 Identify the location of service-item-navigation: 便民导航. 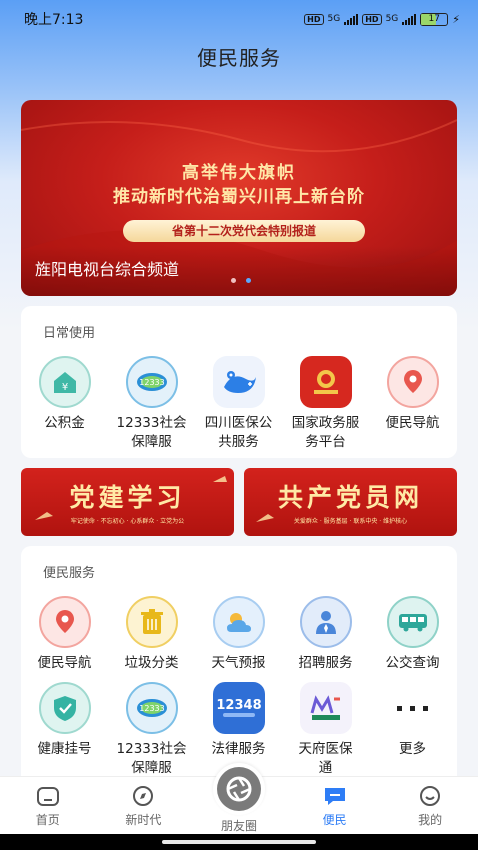
(64, 634).